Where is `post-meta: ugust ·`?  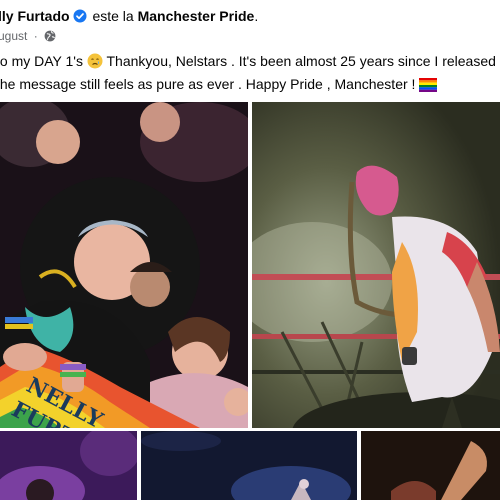 post-meta: ugust · is located at coordinates (28, 37).